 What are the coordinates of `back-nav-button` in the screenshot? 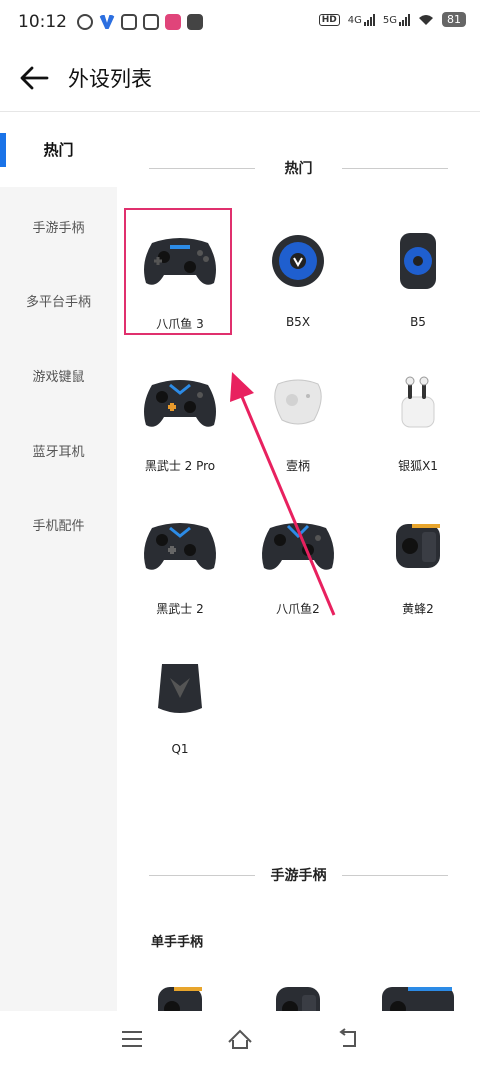 It's located at (348, 1039).